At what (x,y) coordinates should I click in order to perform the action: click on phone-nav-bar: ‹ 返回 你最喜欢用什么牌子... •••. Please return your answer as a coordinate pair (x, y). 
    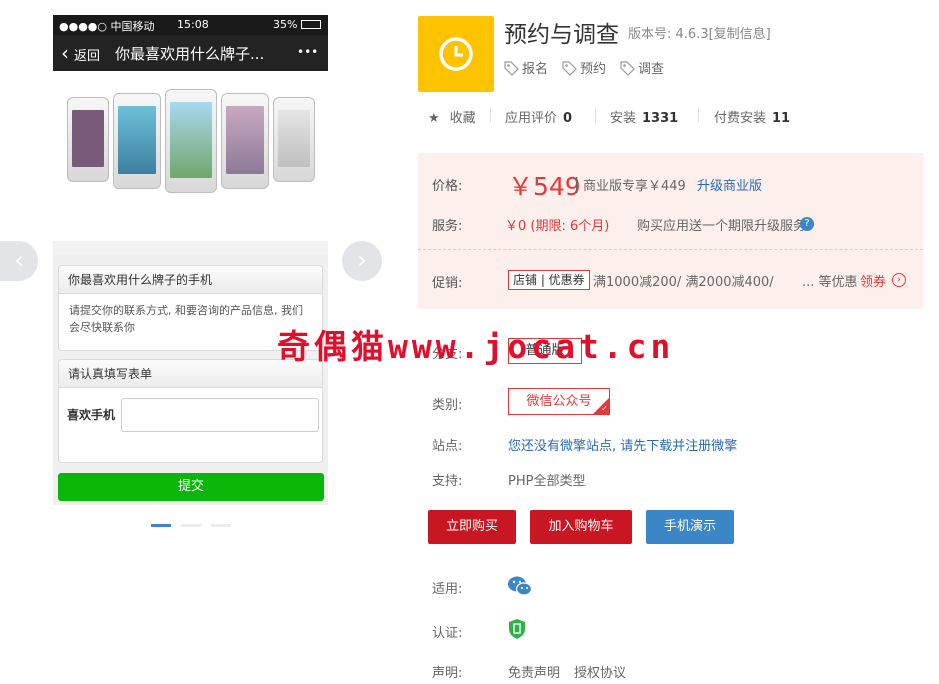
    Looking at the image, I should click on (190, 53).